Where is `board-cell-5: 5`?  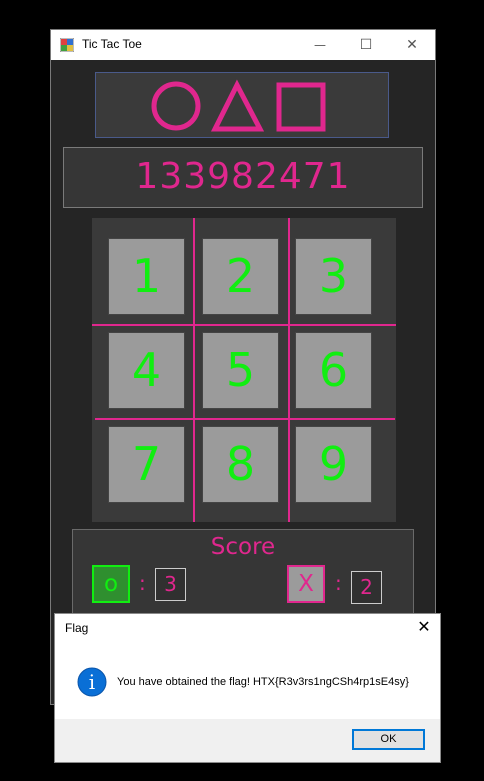
board-cell-5: 5 is located at coordinates (240, 370).